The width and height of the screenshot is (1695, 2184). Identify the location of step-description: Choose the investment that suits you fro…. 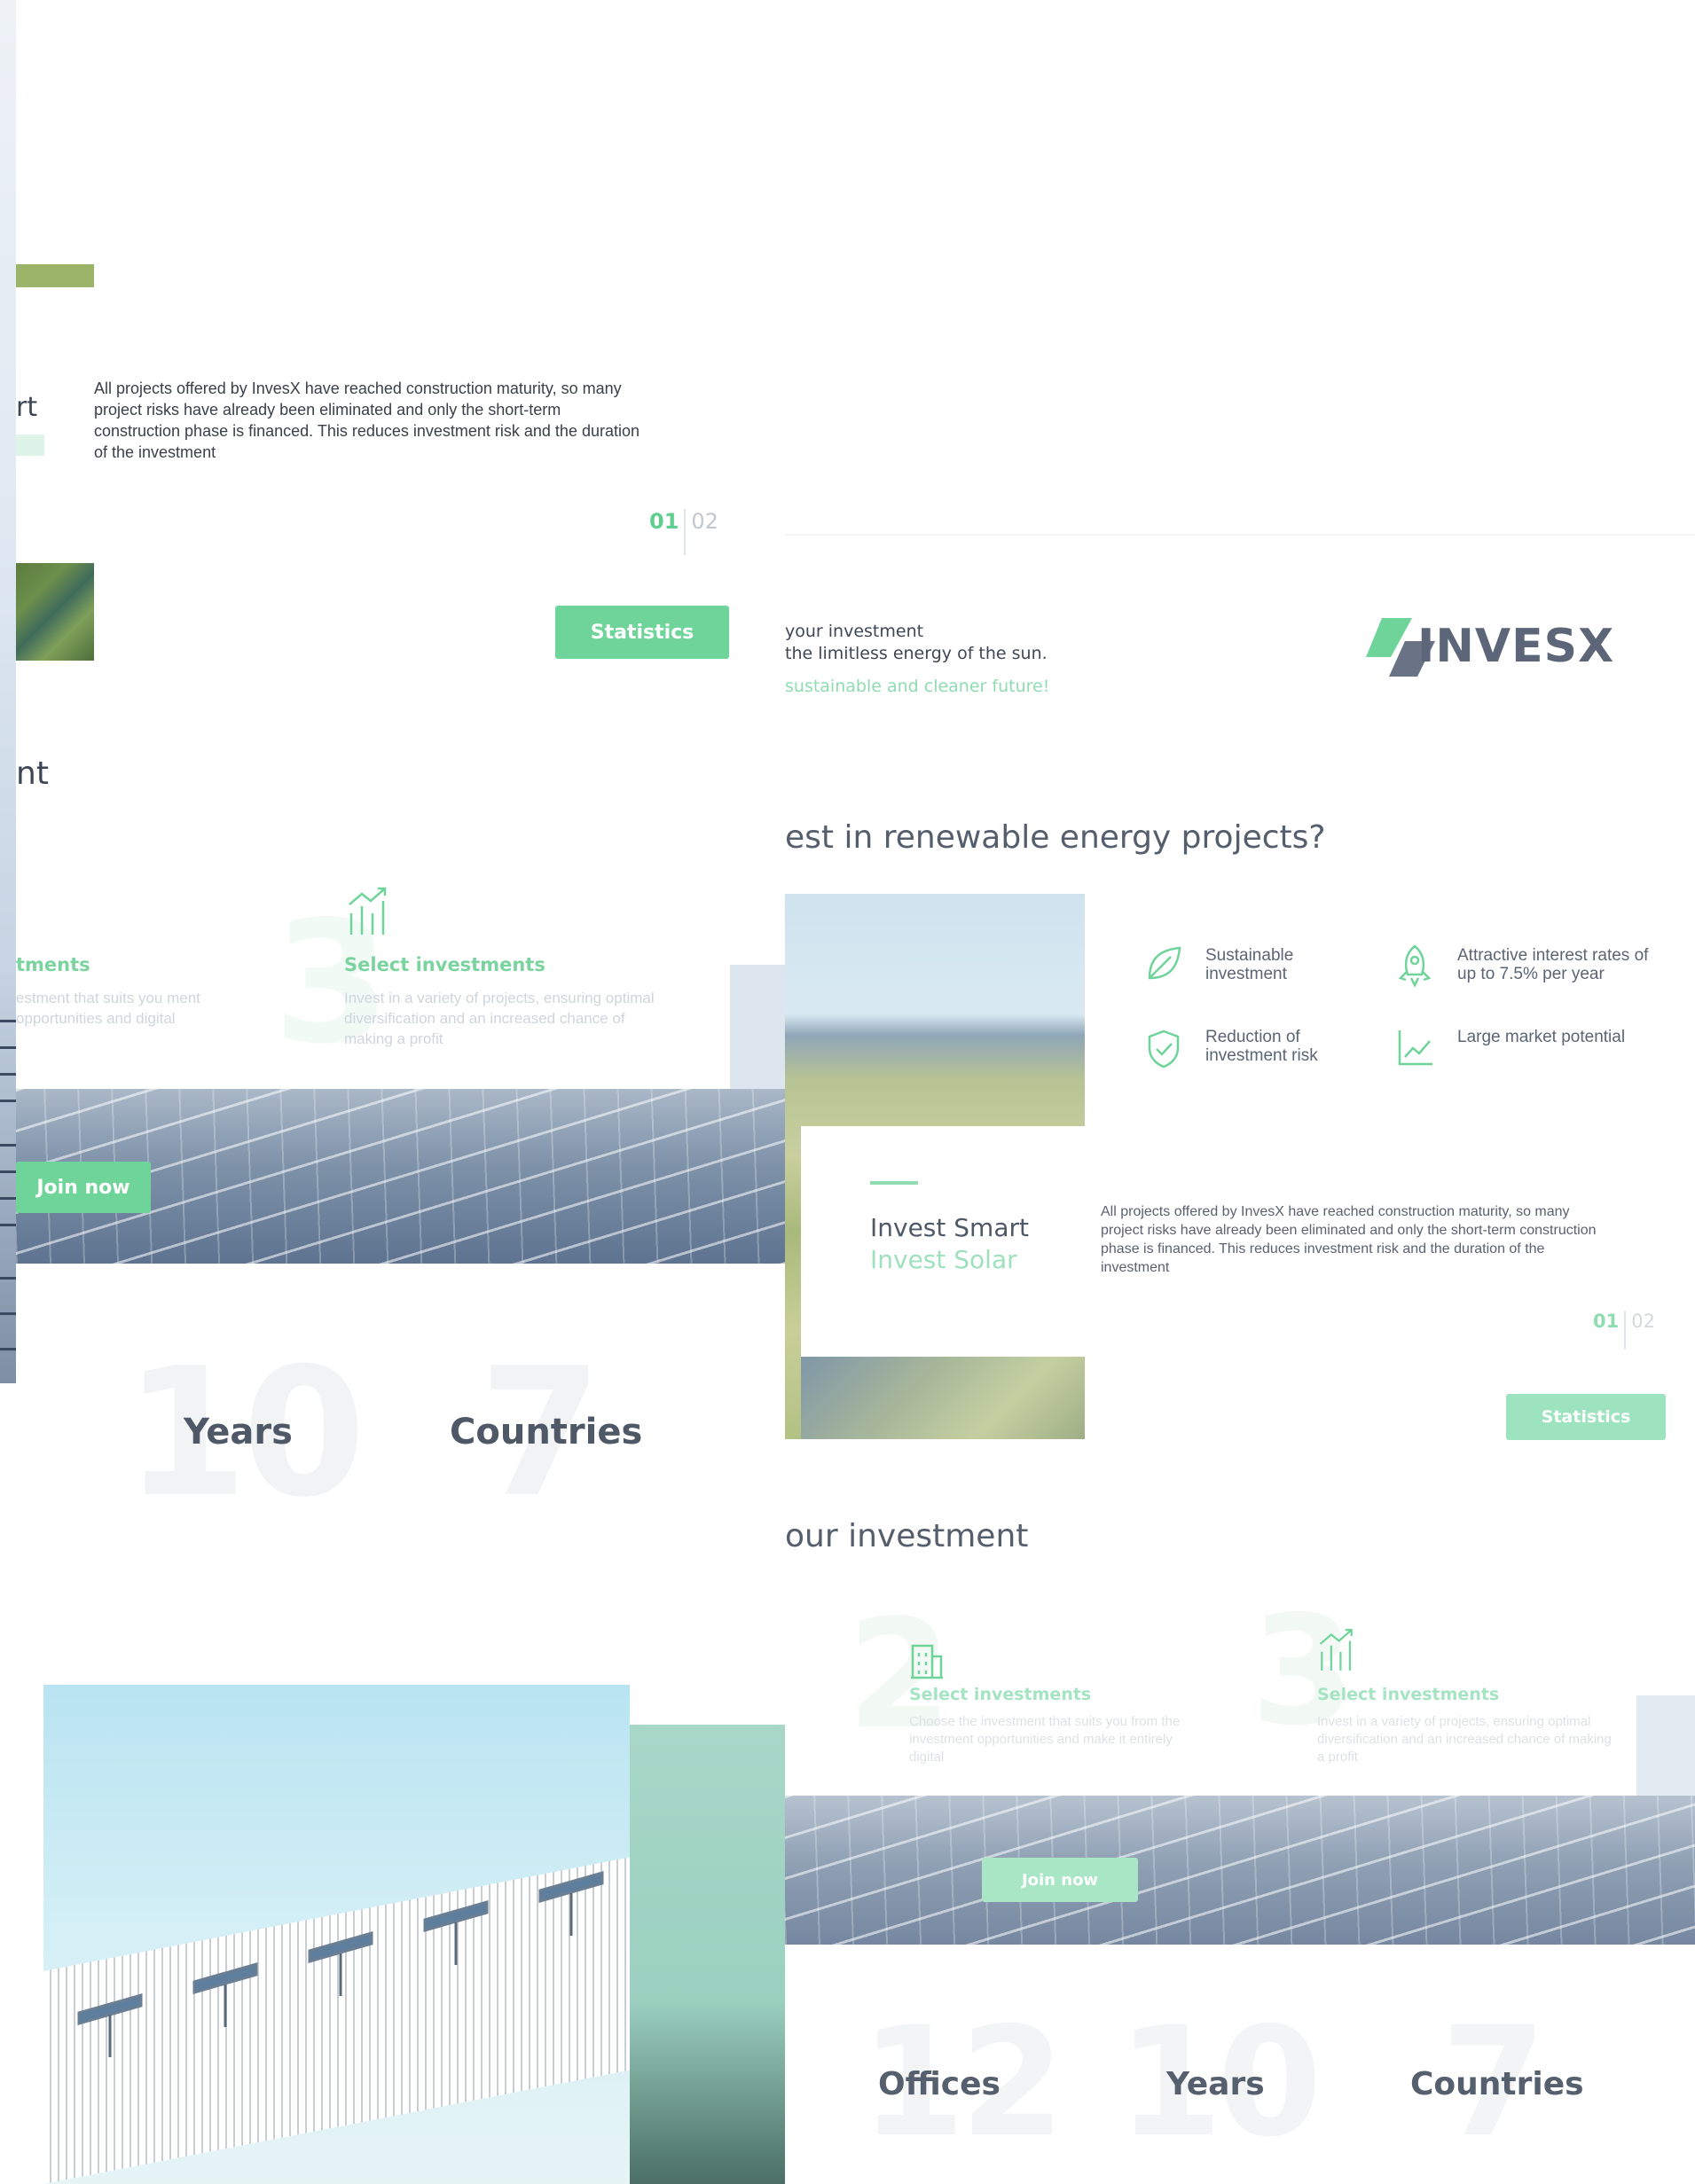
(1045, 1739).